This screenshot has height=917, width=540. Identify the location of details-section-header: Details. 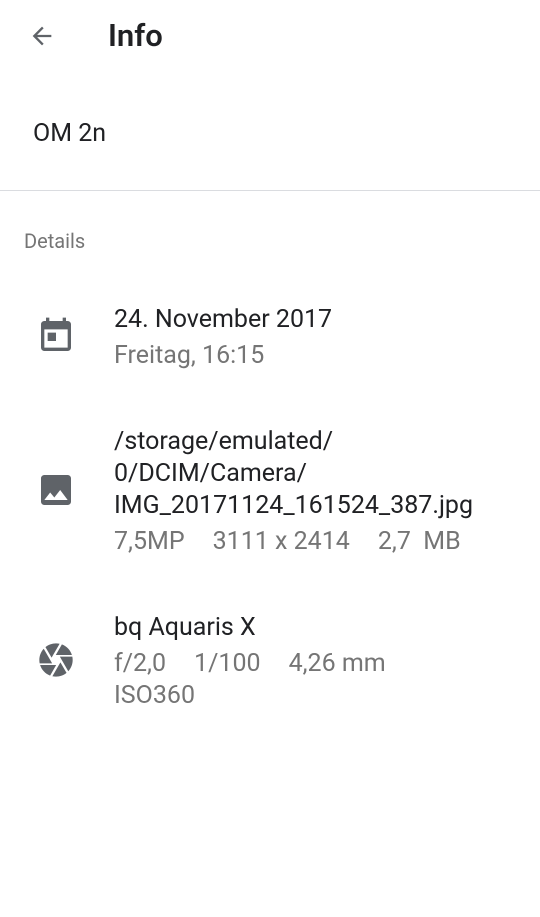
(55, 241).